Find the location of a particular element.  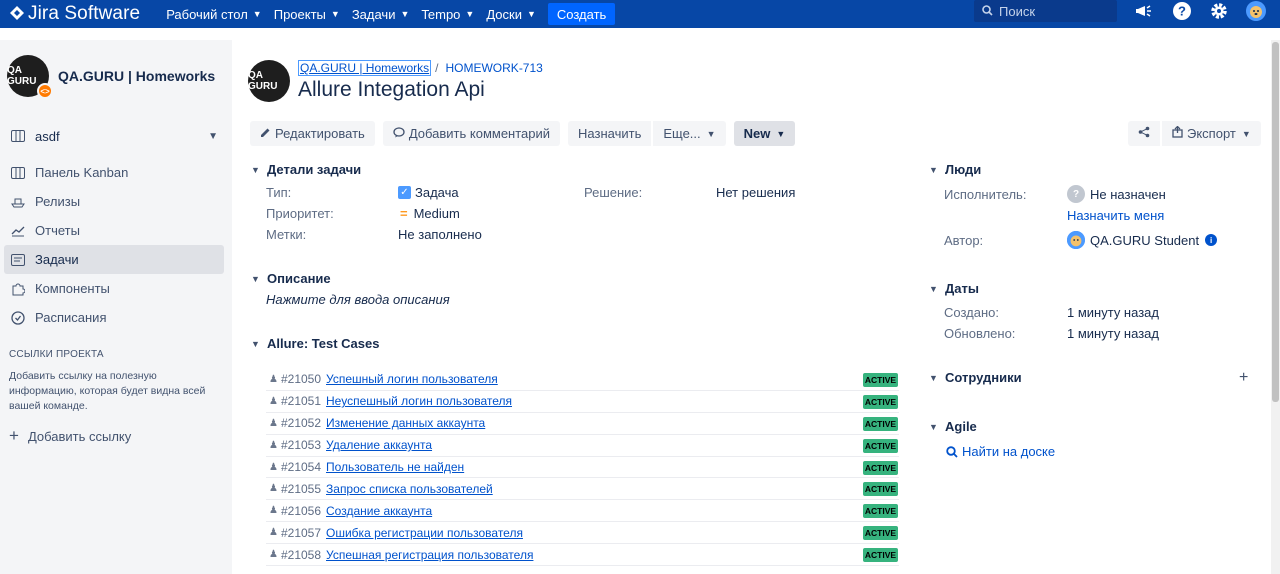

allure-section-toggle: ▼ Allure: Test Cases is located at coordinates (315, 343).